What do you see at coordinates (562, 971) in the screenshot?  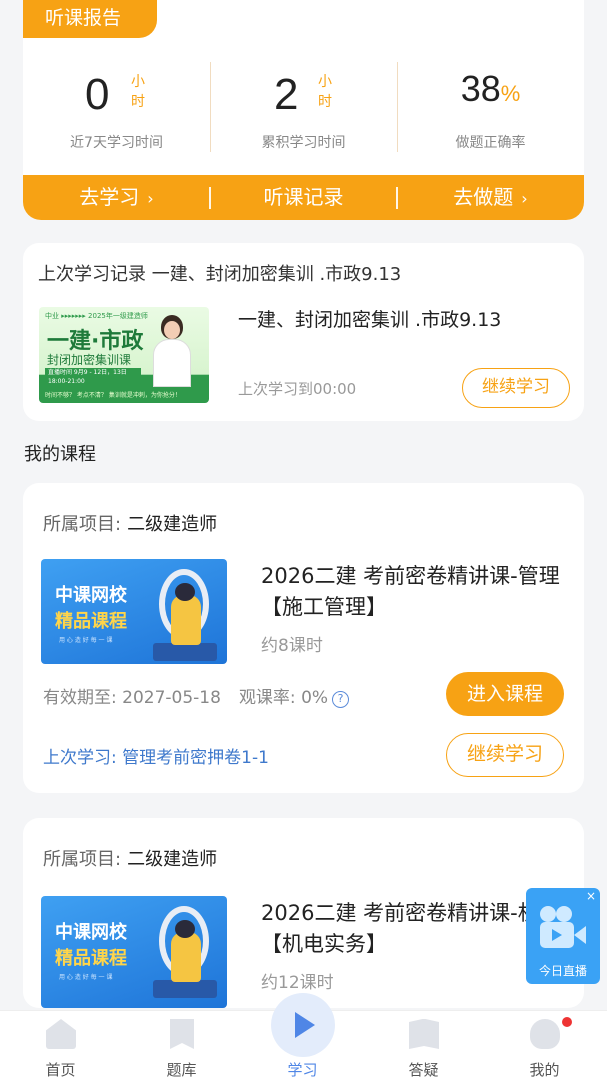 I see `live-label: 今日直播` at bounding box center [562, 971].